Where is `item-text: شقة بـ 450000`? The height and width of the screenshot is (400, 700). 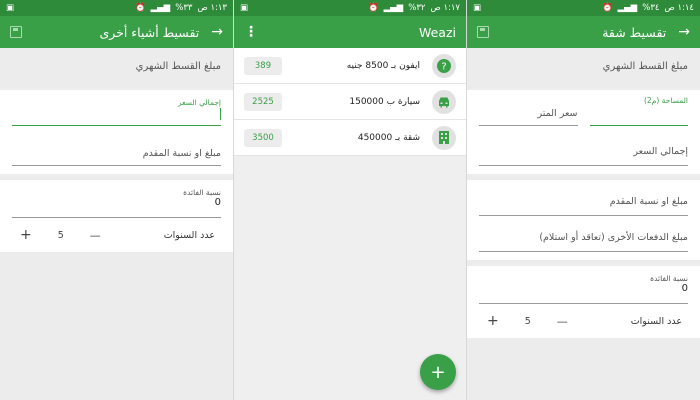 item-text: شقة بـ 450000 is located at coordinates (388, 137).